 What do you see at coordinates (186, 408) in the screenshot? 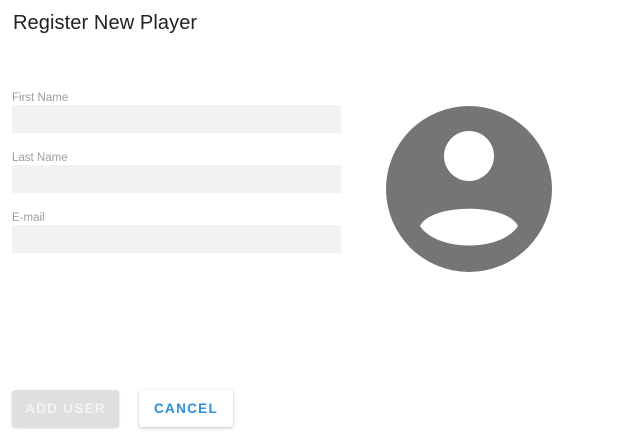
I see `cancel-button: CANCEL` at bounding box center [186, 408].